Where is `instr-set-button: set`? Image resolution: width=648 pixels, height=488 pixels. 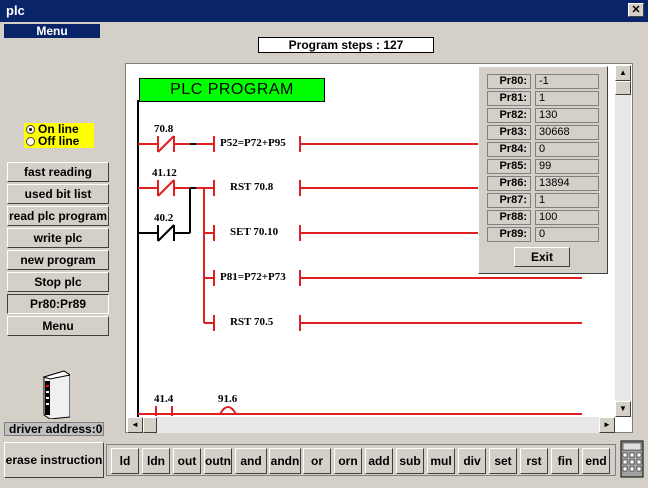
instr-set-button: set is located at coordinates (503, 461).